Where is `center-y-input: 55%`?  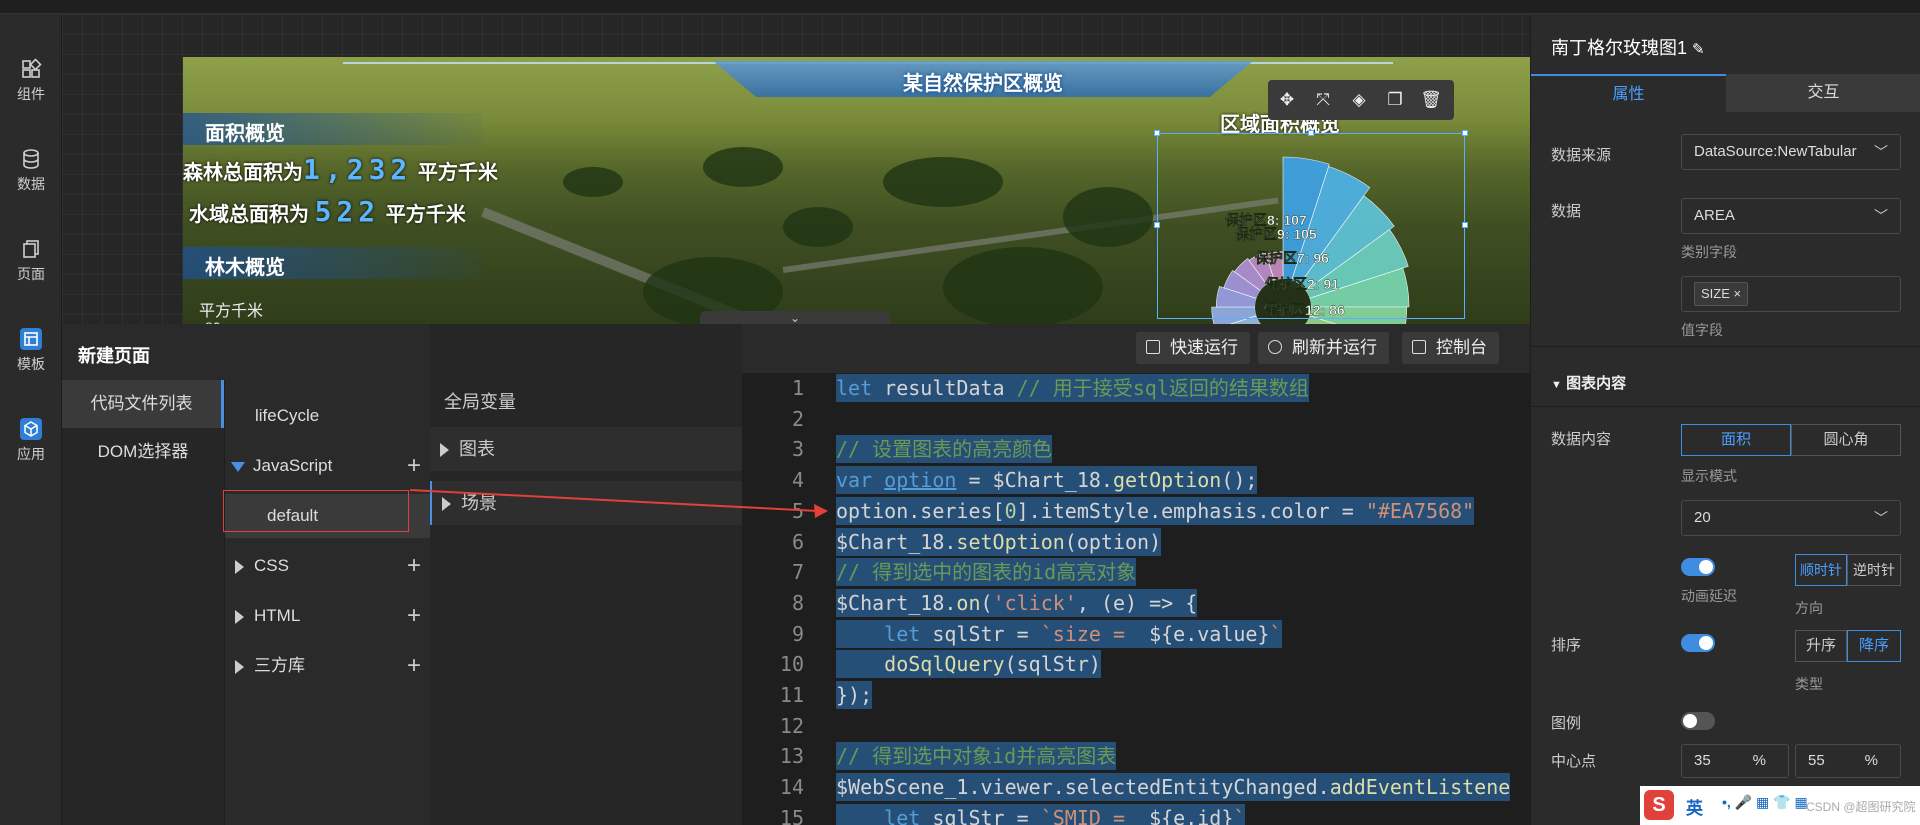
center-y-input: 55% is located at coordinates (1848, 761).